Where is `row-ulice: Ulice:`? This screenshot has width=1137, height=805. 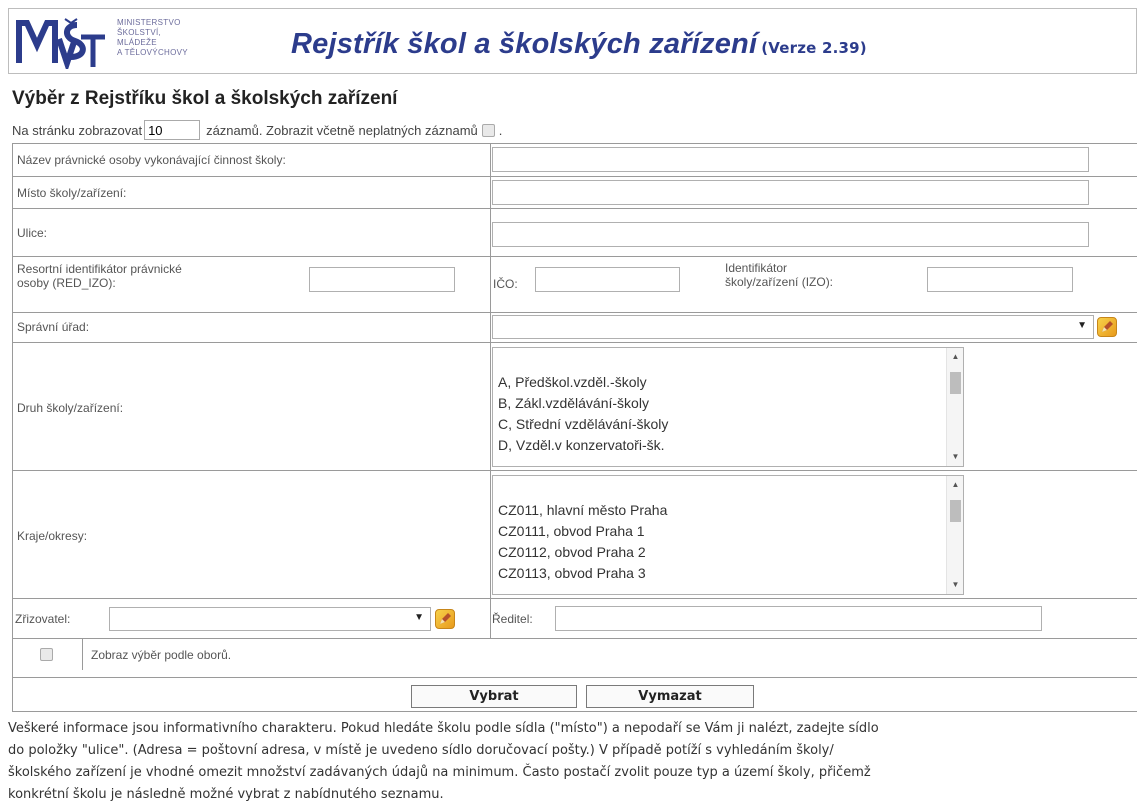 row-ulice: Ulice: is located at coordinates (575, 232).